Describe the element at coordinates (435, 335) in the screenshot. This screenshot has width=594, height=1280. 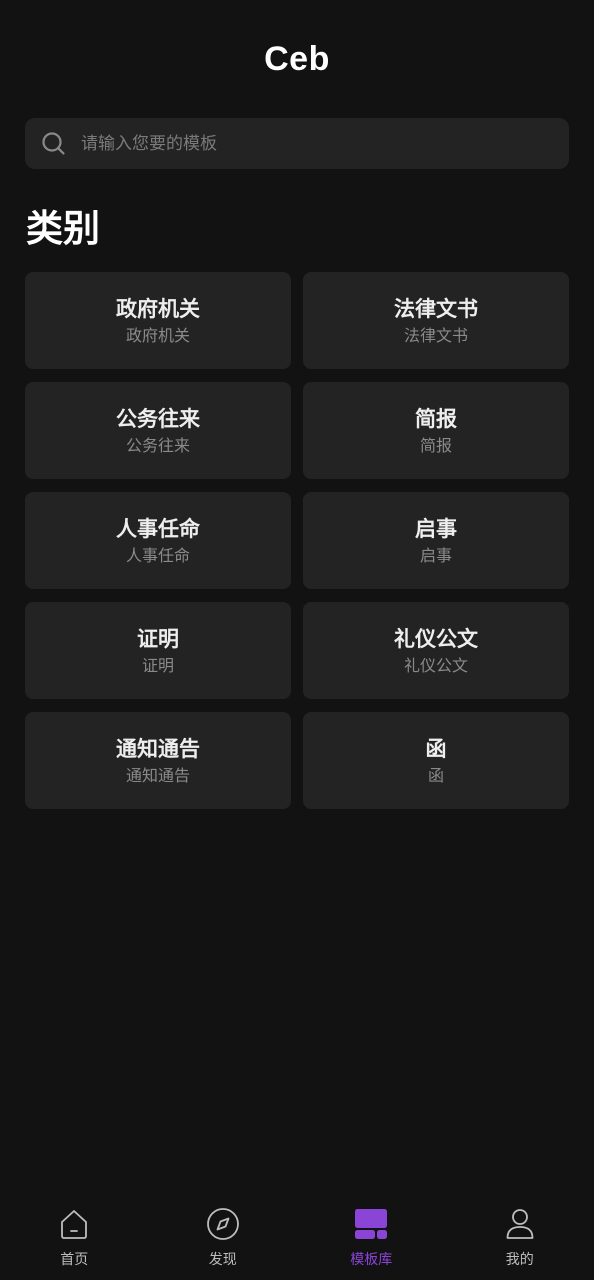
I see `category-subtitle: 法律文书` at that location.